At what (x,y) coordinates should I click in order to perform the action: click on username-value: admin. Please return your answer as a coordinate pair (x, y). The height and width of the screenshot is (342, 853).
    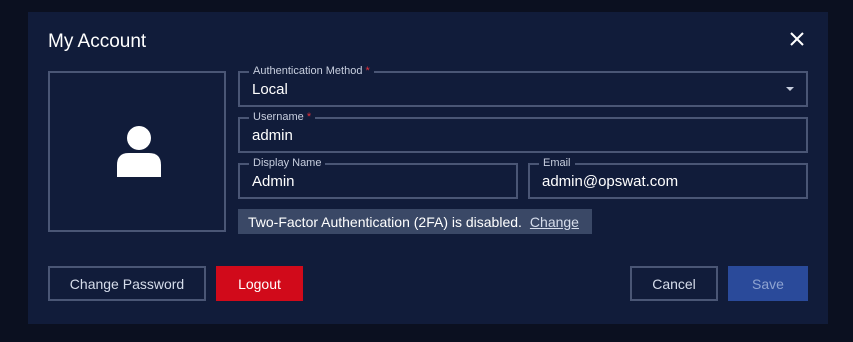
    Looking at the image, I should click on (272, 135).